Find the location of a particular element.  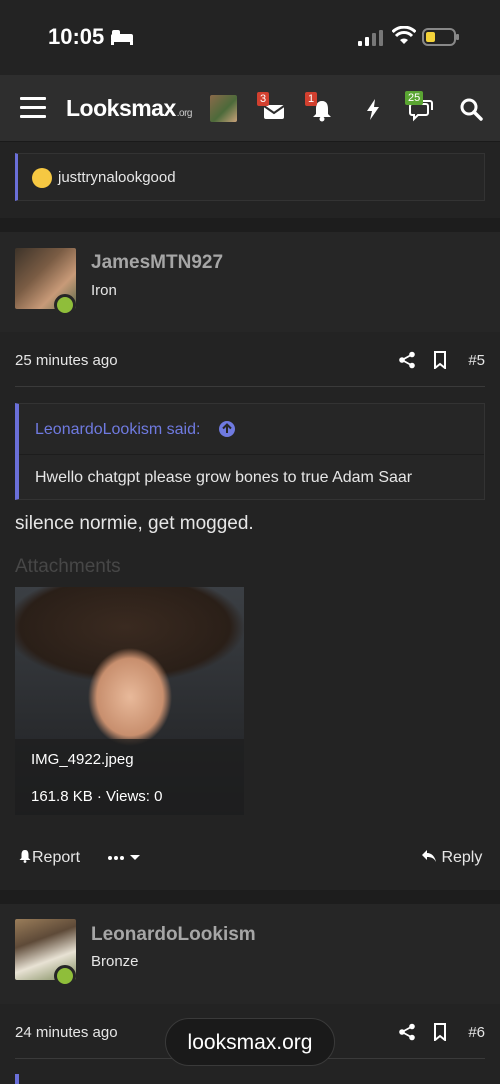

quote-author: LeonardoLookism said: is located at coordinates (117, 430).